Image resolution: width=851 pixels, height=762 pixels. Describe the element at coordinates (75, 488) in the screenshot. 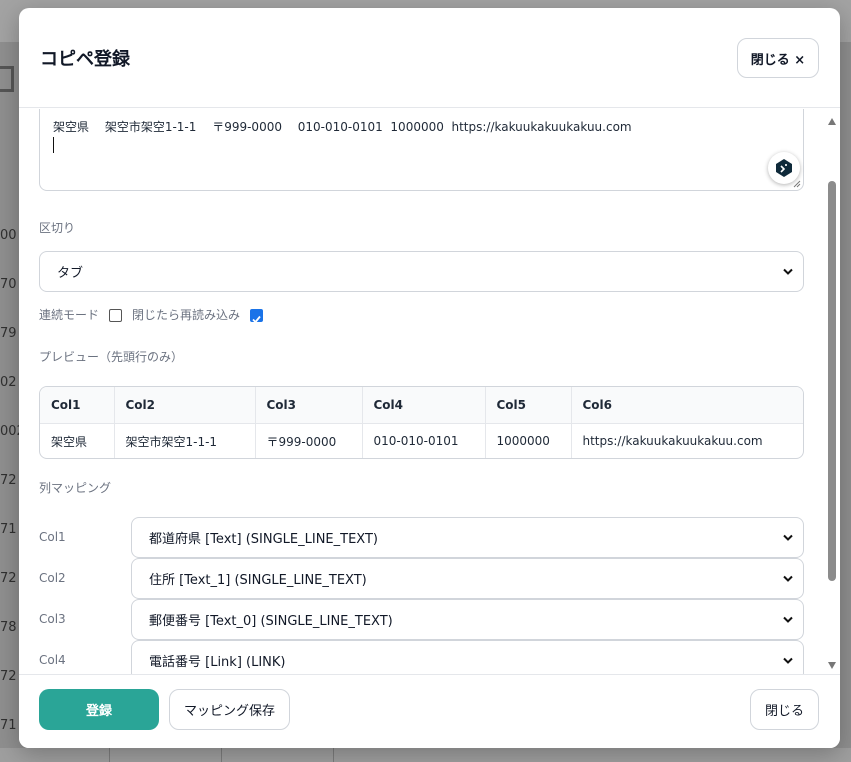

I see `column-mapping-label: 列マッピング` at that location.